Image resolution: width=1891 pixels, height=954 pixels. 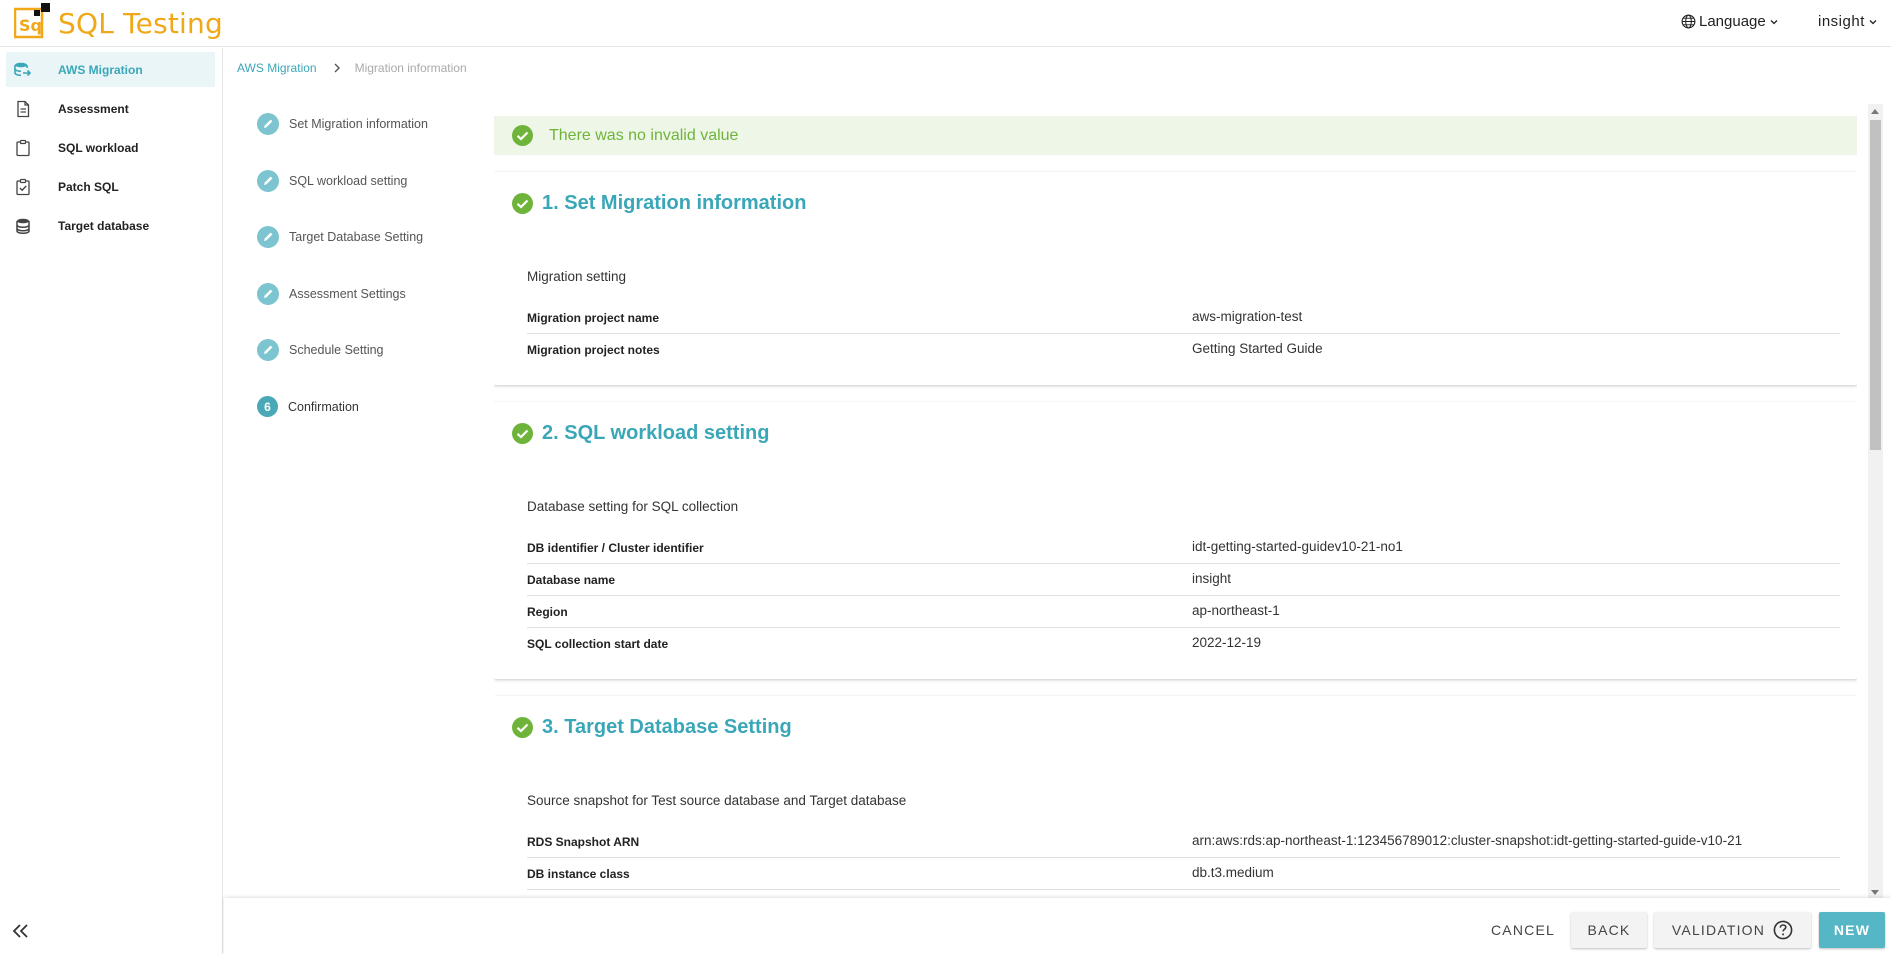 I want to click on sidebar-item-label: Patch SQL, so click(x=88, y=187).